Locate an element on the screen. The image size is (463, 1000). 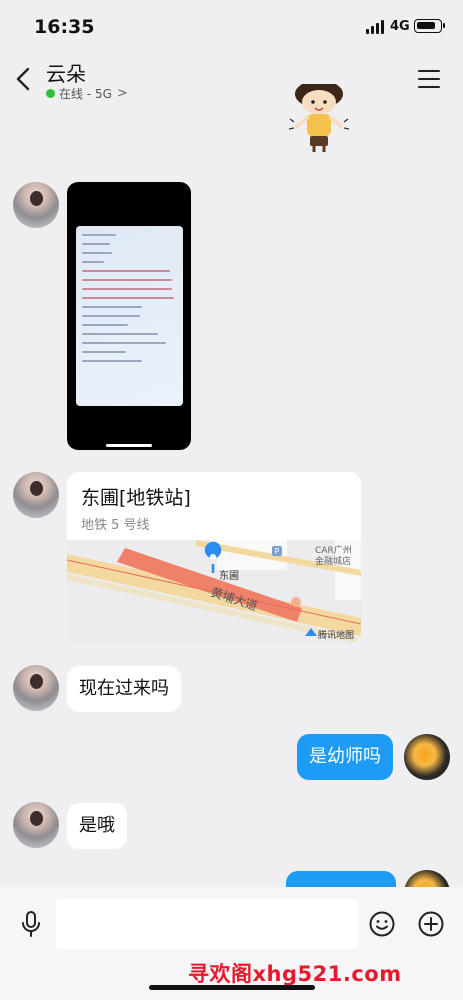
self-message-bubble: 是幼师吗 is located at coordinates (345, 757).